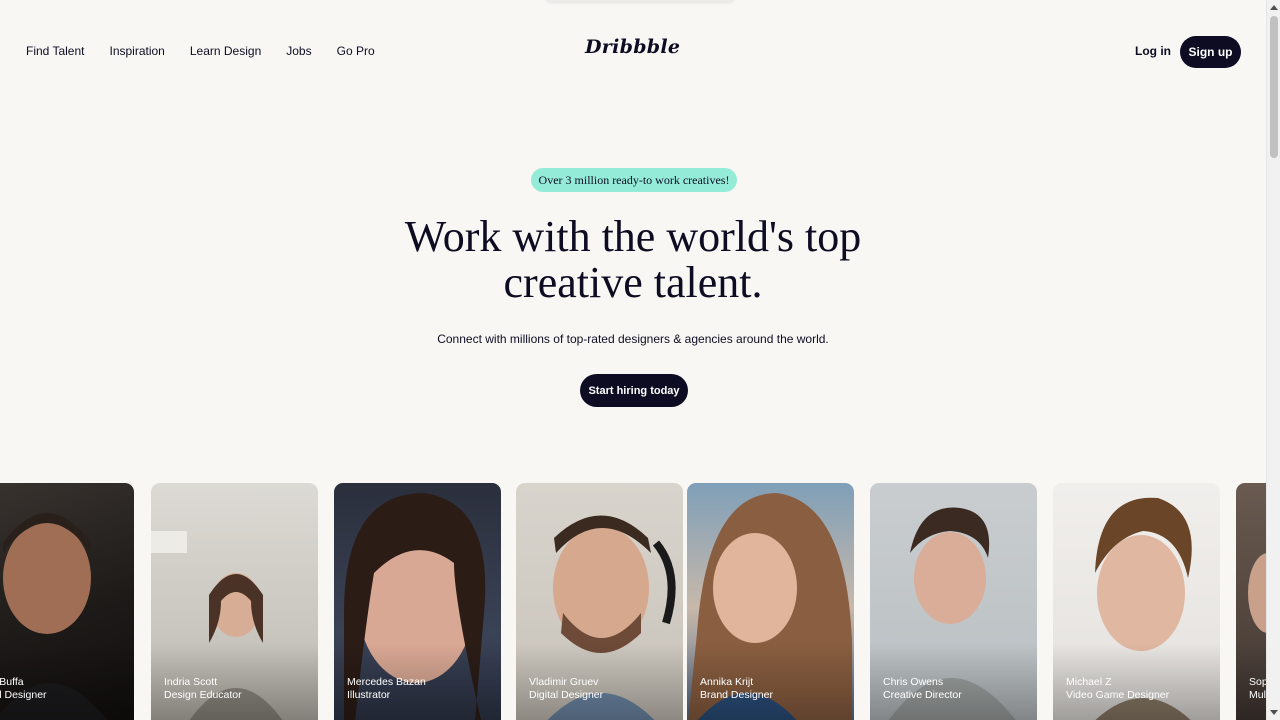 The height and width of the screenshot is (720, 1280). Describe the element at coordinates (203, 695) in the screenshot. I see `designer-role: Design Educator` at that location.